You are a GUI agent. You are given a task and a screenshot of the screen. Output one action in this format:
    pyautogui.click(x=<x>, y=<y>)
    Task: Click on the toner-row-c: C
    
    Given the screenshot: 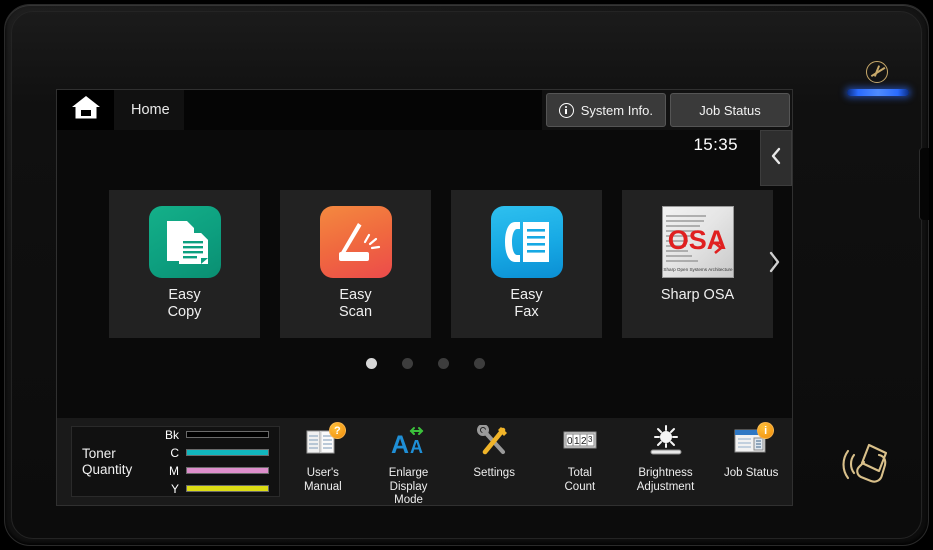 What is the action you would take?
    pyautogui.click(x=215, y=453)
    